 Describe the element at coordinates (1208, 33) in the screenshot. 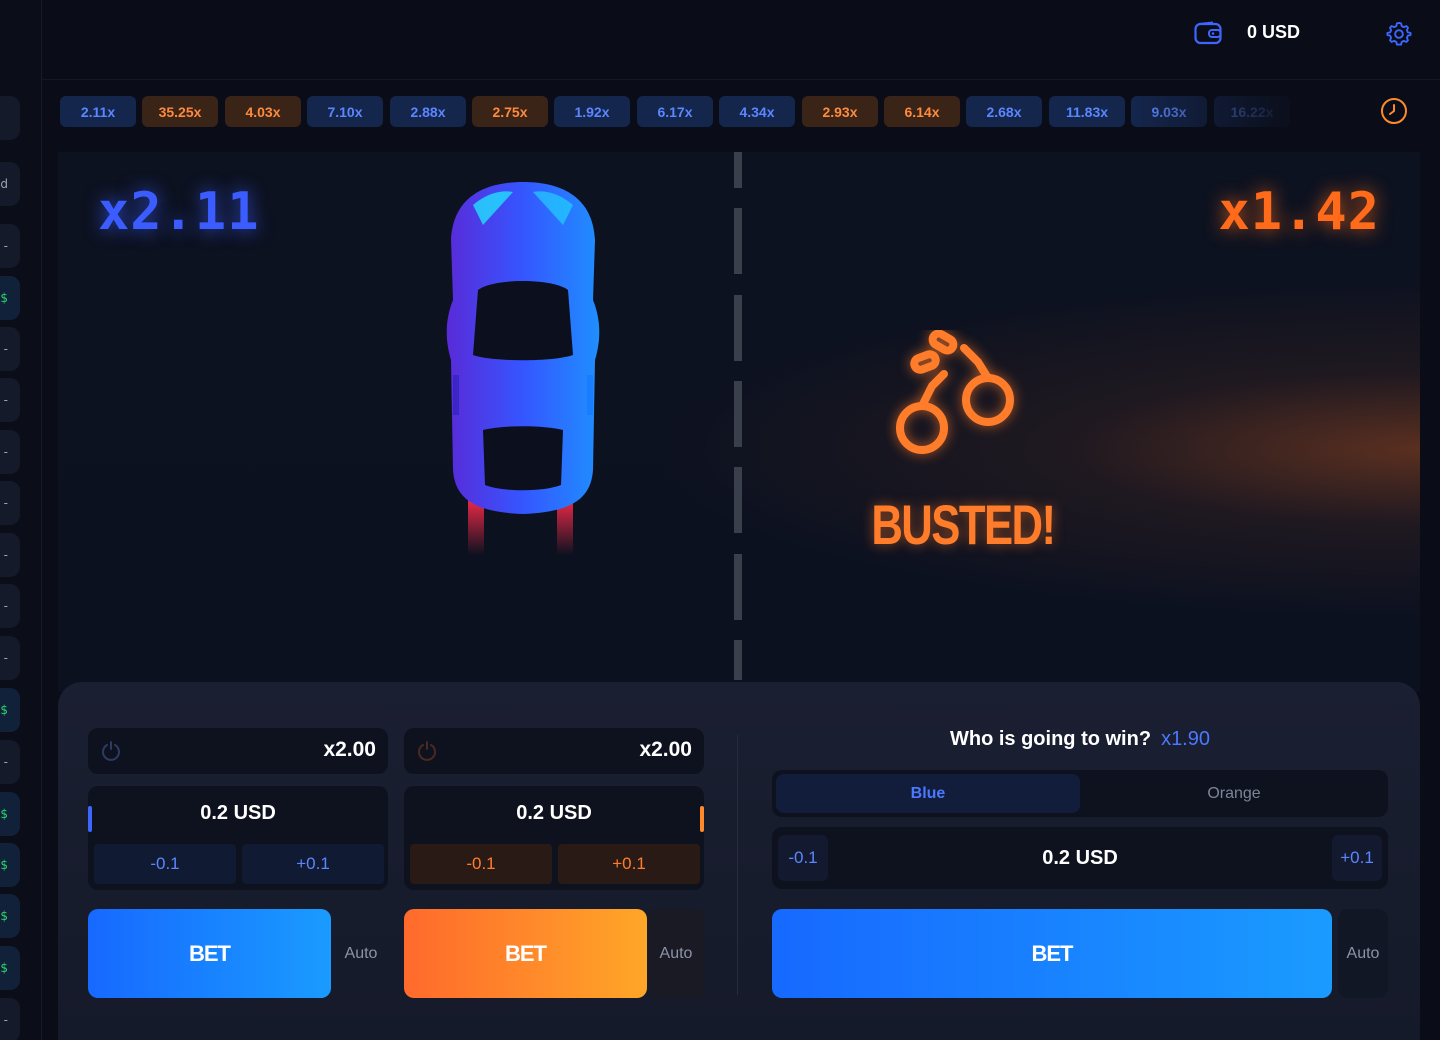

I see `wallet-icon` at that location.